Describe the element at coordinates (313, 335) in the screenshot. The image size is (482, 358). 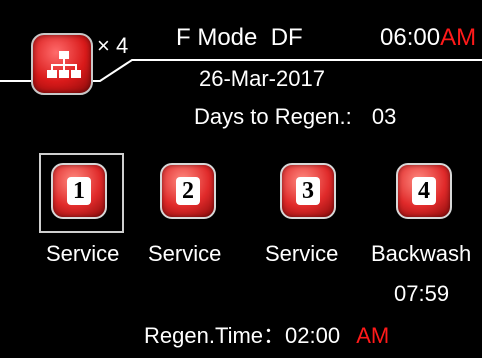
I see `regen-time-value: 02:00` at that location.